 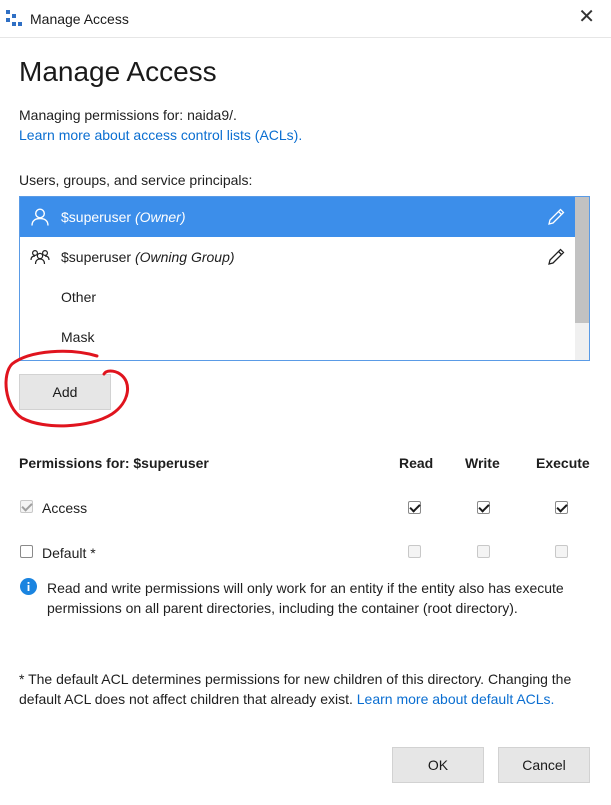 What do you see at coordinates (26, 506) in the screenshot?
I see `access-row-checkbox` at bounding box center [26, 506].